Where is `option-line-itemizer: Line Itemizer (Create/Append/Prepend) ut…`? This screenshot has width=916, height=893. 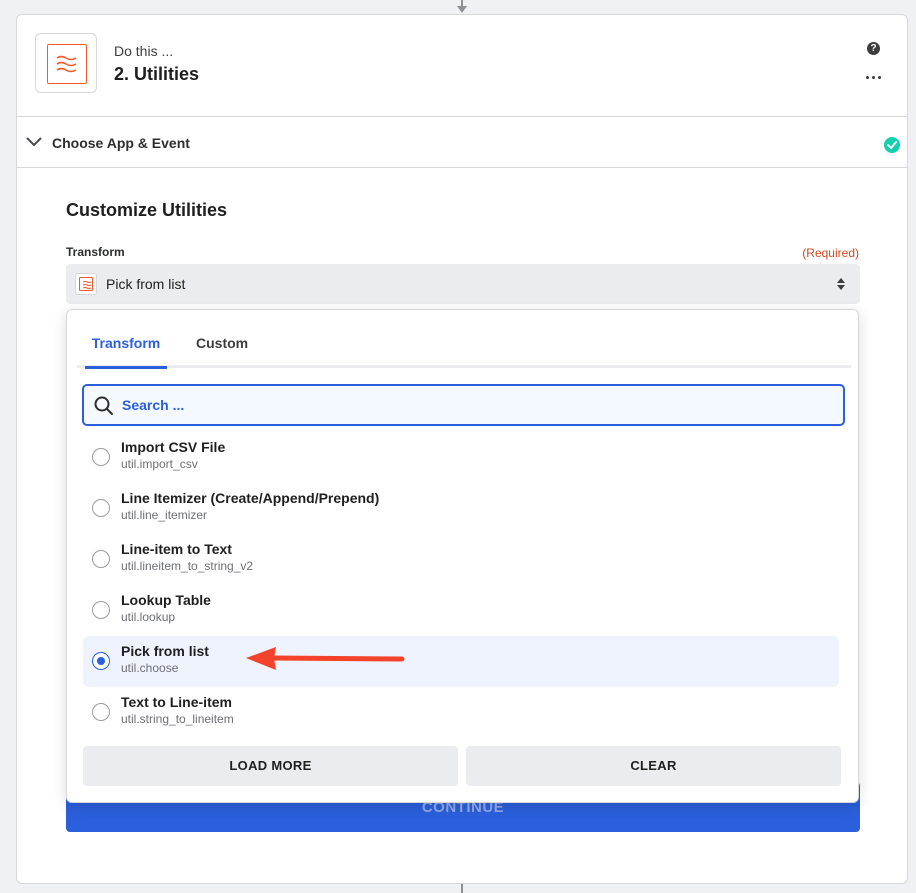
option-line-itemizer: Line Itemizer (Create/Append/Prepend) ut… is located at coordinates (461, 508).